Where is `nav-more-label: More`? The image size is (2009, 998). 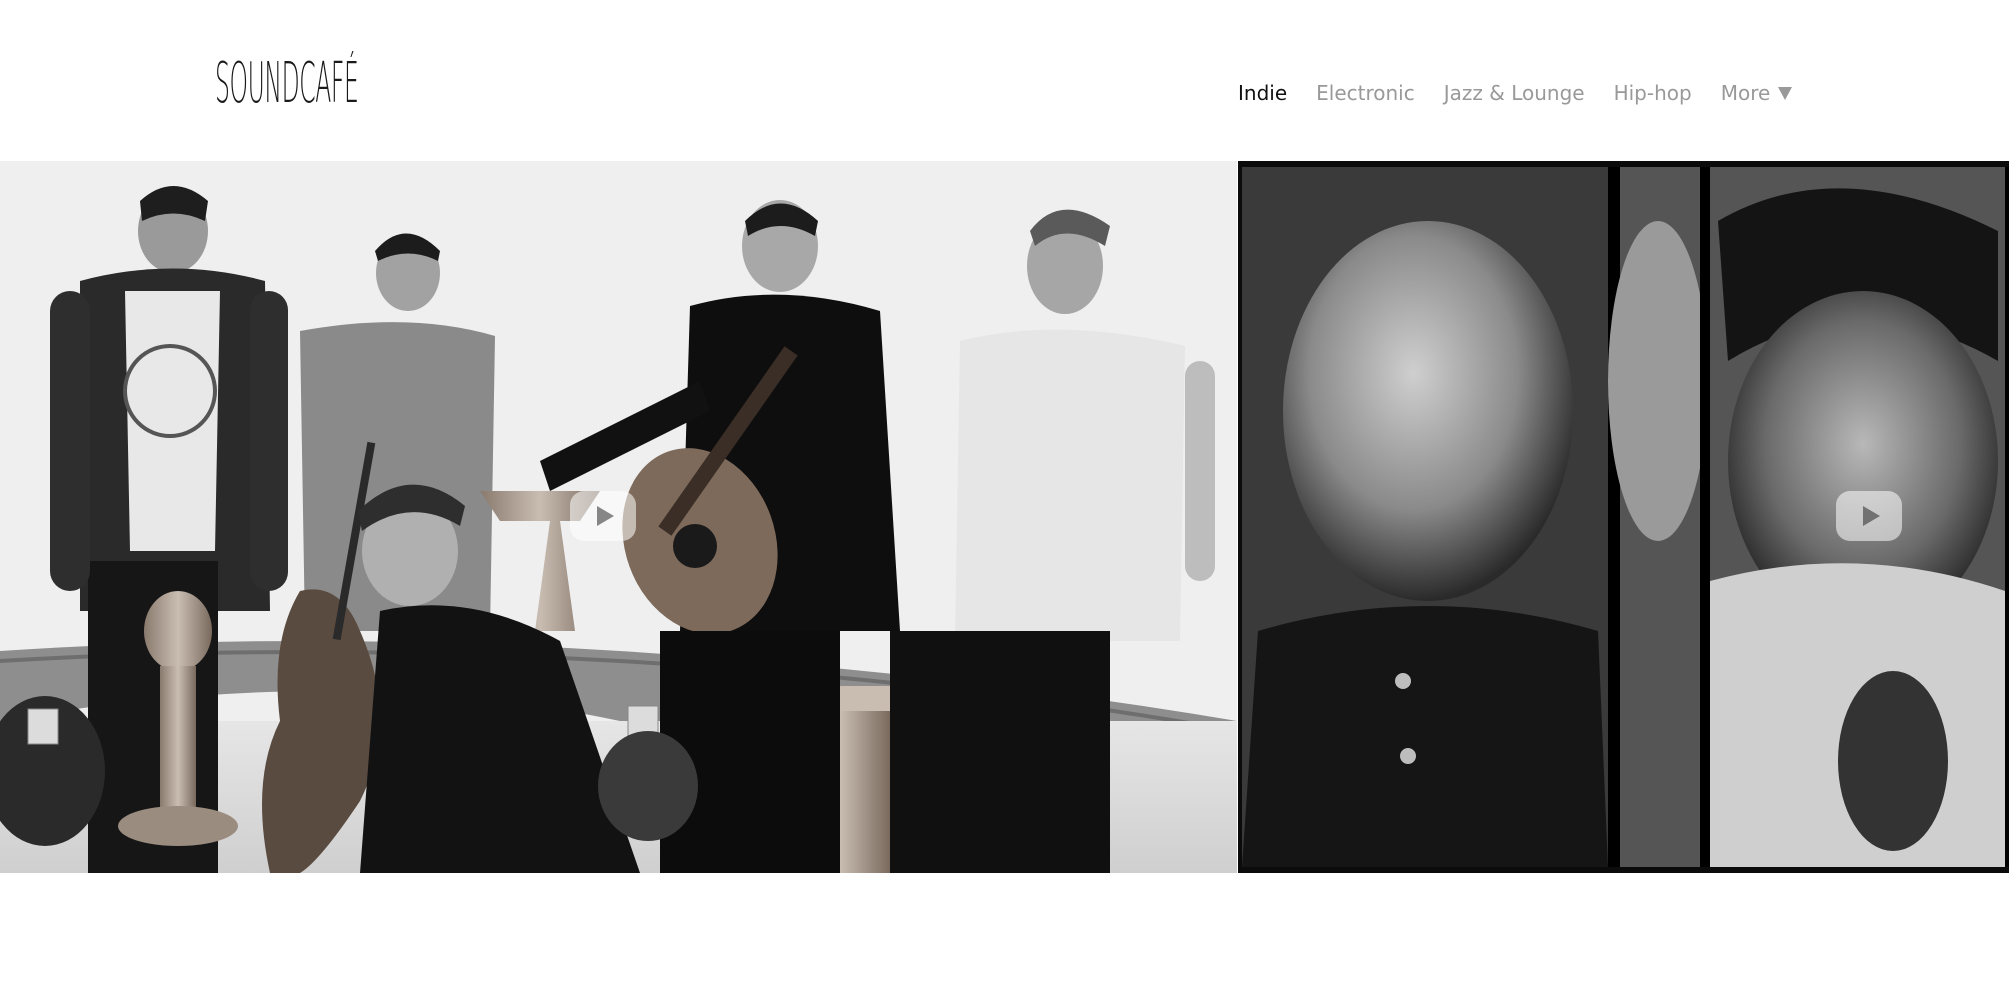 nav-more-label: More is located at coordinates (1745, 93).